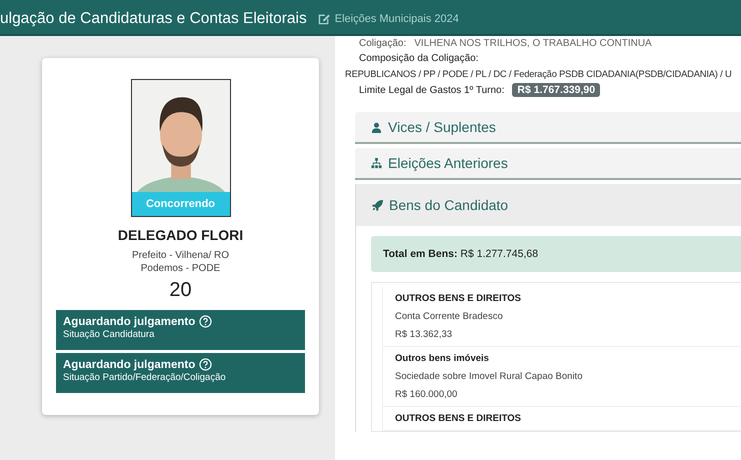 The height and width of the screenshot is (460, 741). What do you see at coordinates (548, 127) in the screenshot?
I see `accordion-header: Vices / Suplentes` at bounding box center [548, 127].